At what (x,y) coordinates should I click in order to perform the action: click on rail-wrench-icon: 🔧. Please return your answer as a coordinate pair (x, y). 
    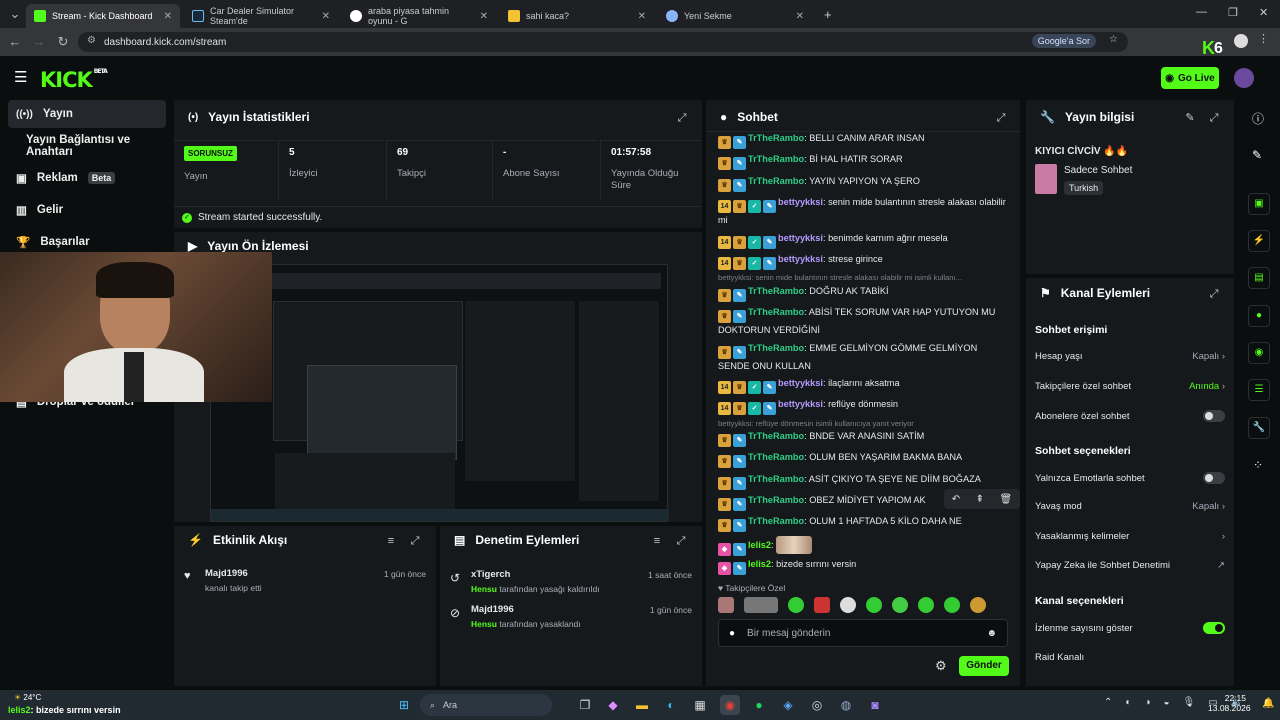
    Looking at the image, I should click on (1259, 428).